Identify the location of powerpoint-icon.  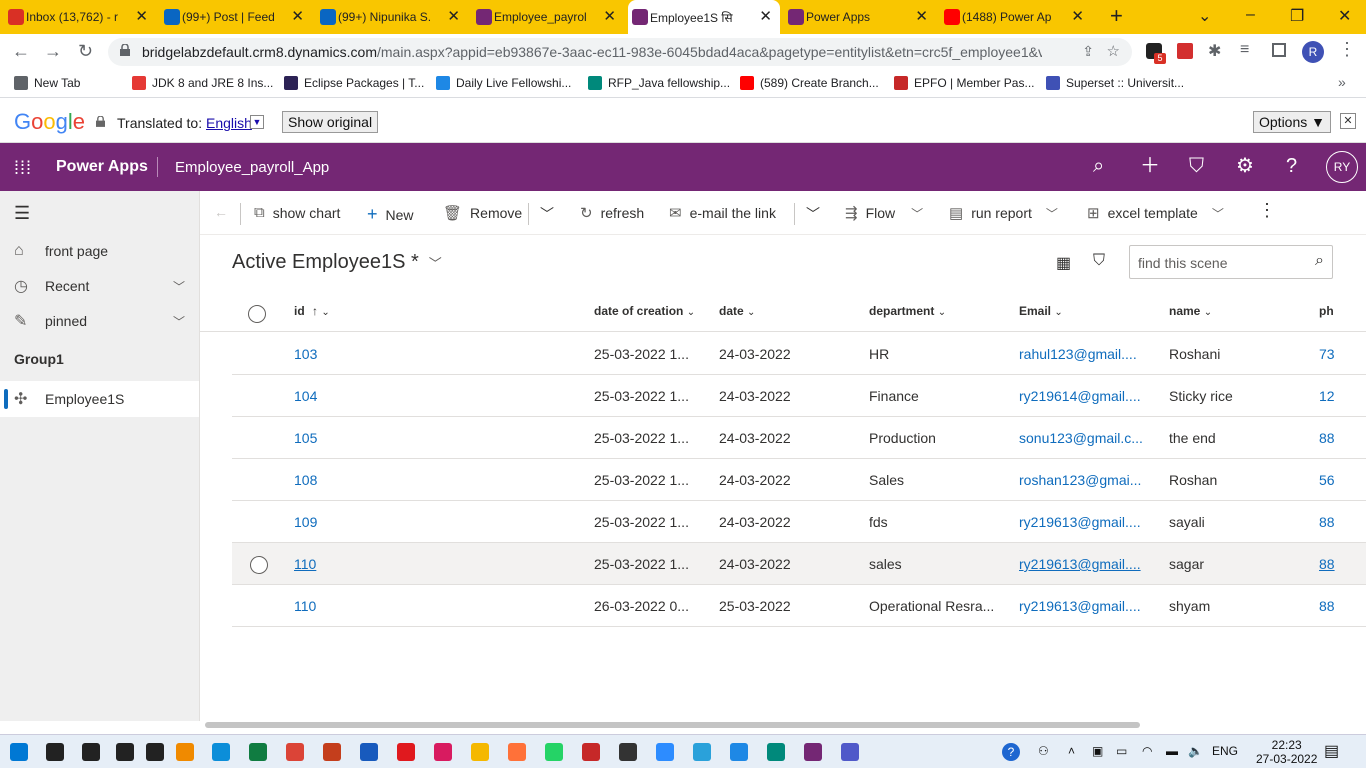
(332, 752).